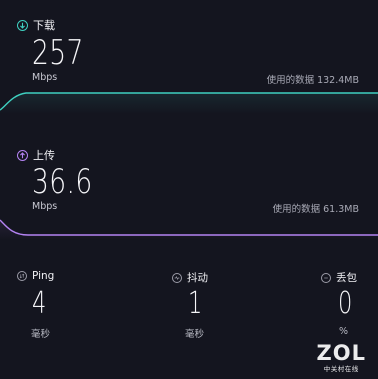 The height and width of the screenshot is (379, 378). Describe the element at coordinates (58, 53) in the screenshot. I see `download-speed-value: 257` at that location.